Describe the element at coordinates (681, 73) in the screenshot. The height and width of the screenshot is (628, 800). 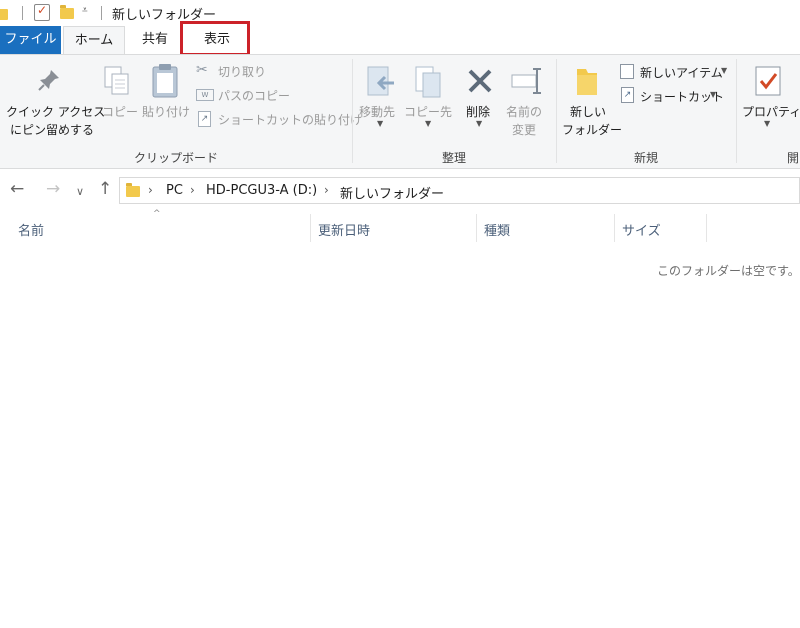
I see `new-item-label: 新しいアイテム` at that location.